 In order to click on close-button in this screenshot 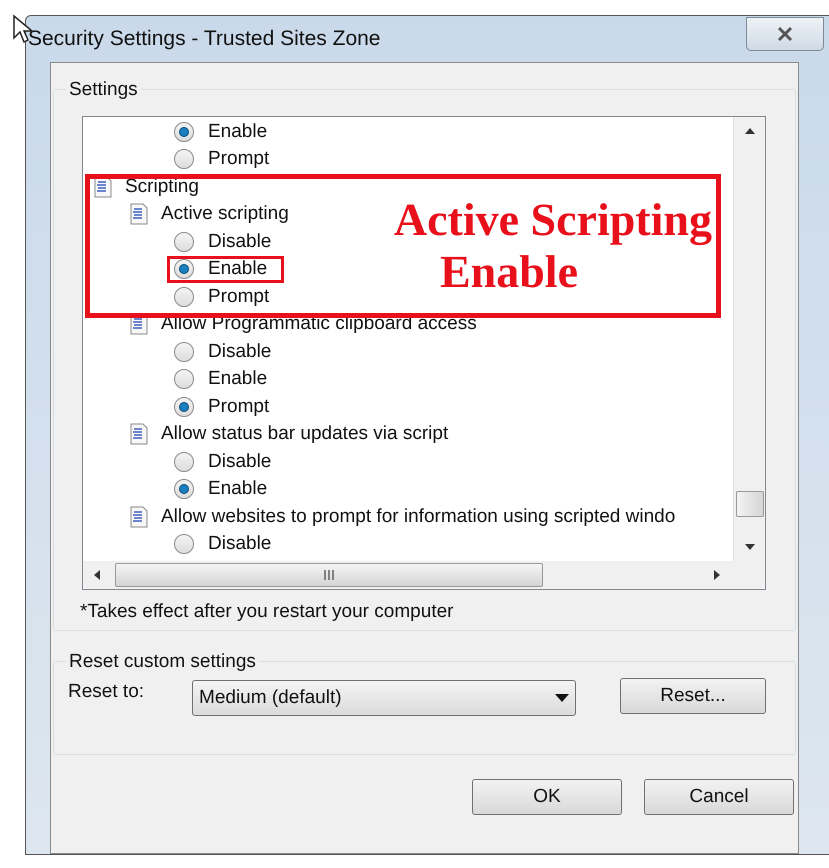, I will do `click(785, 34)`.